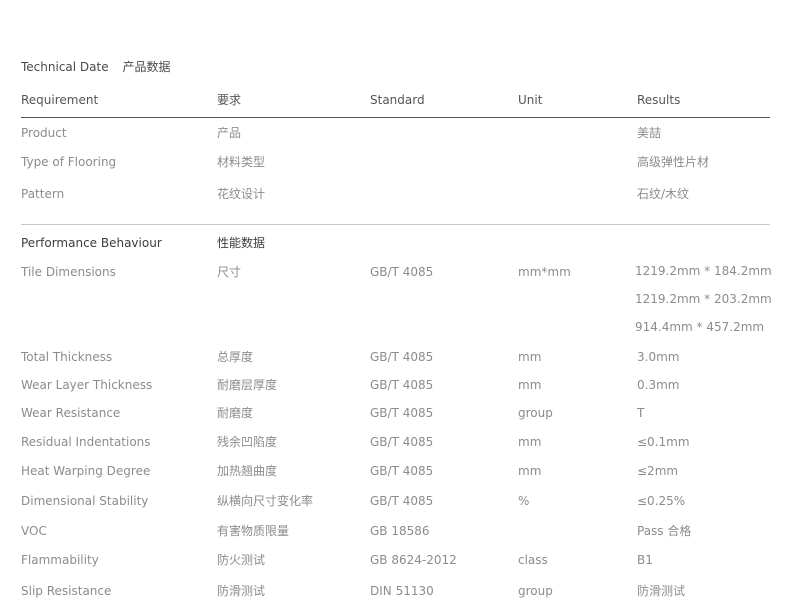 This screenshot has width=790, height=608. What do you see at coordinates (235, 357) in the screenshot?
I see `row-label-zh: 总厚度` at bounding box center [235, 357].